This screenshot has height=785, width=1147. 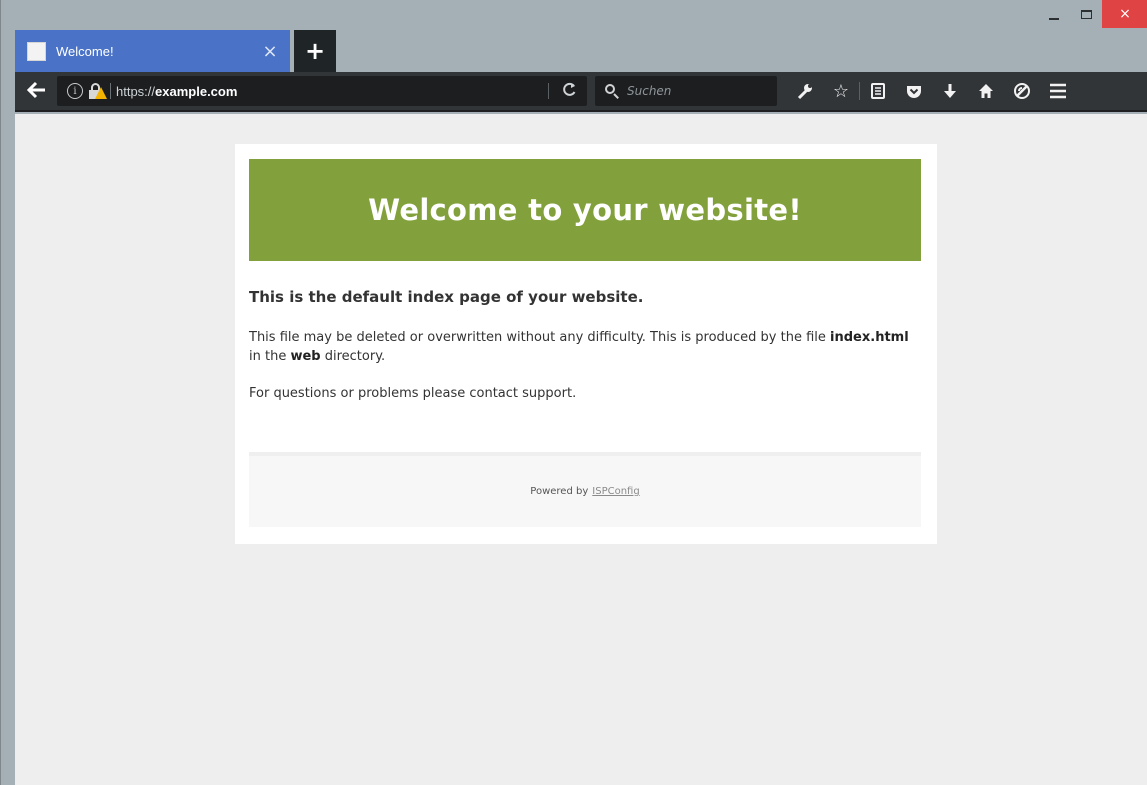 I want to click on back-button, so click(x=38, y=91).